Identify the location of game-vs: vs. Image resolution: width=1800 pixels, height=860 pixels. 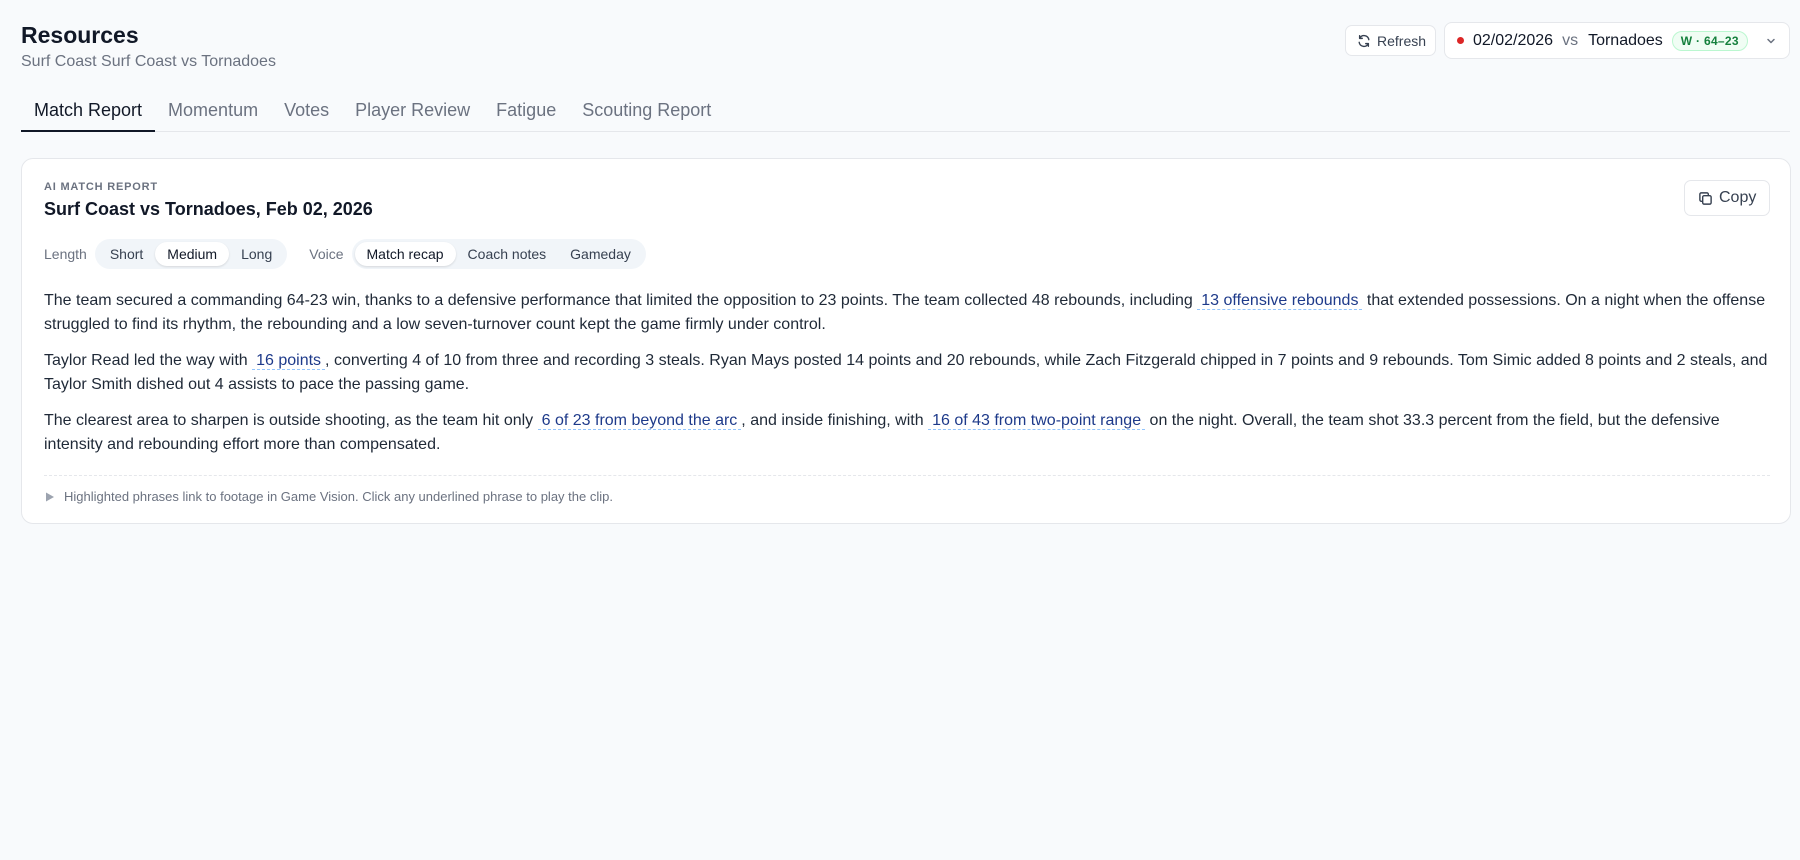
(1570, 40).